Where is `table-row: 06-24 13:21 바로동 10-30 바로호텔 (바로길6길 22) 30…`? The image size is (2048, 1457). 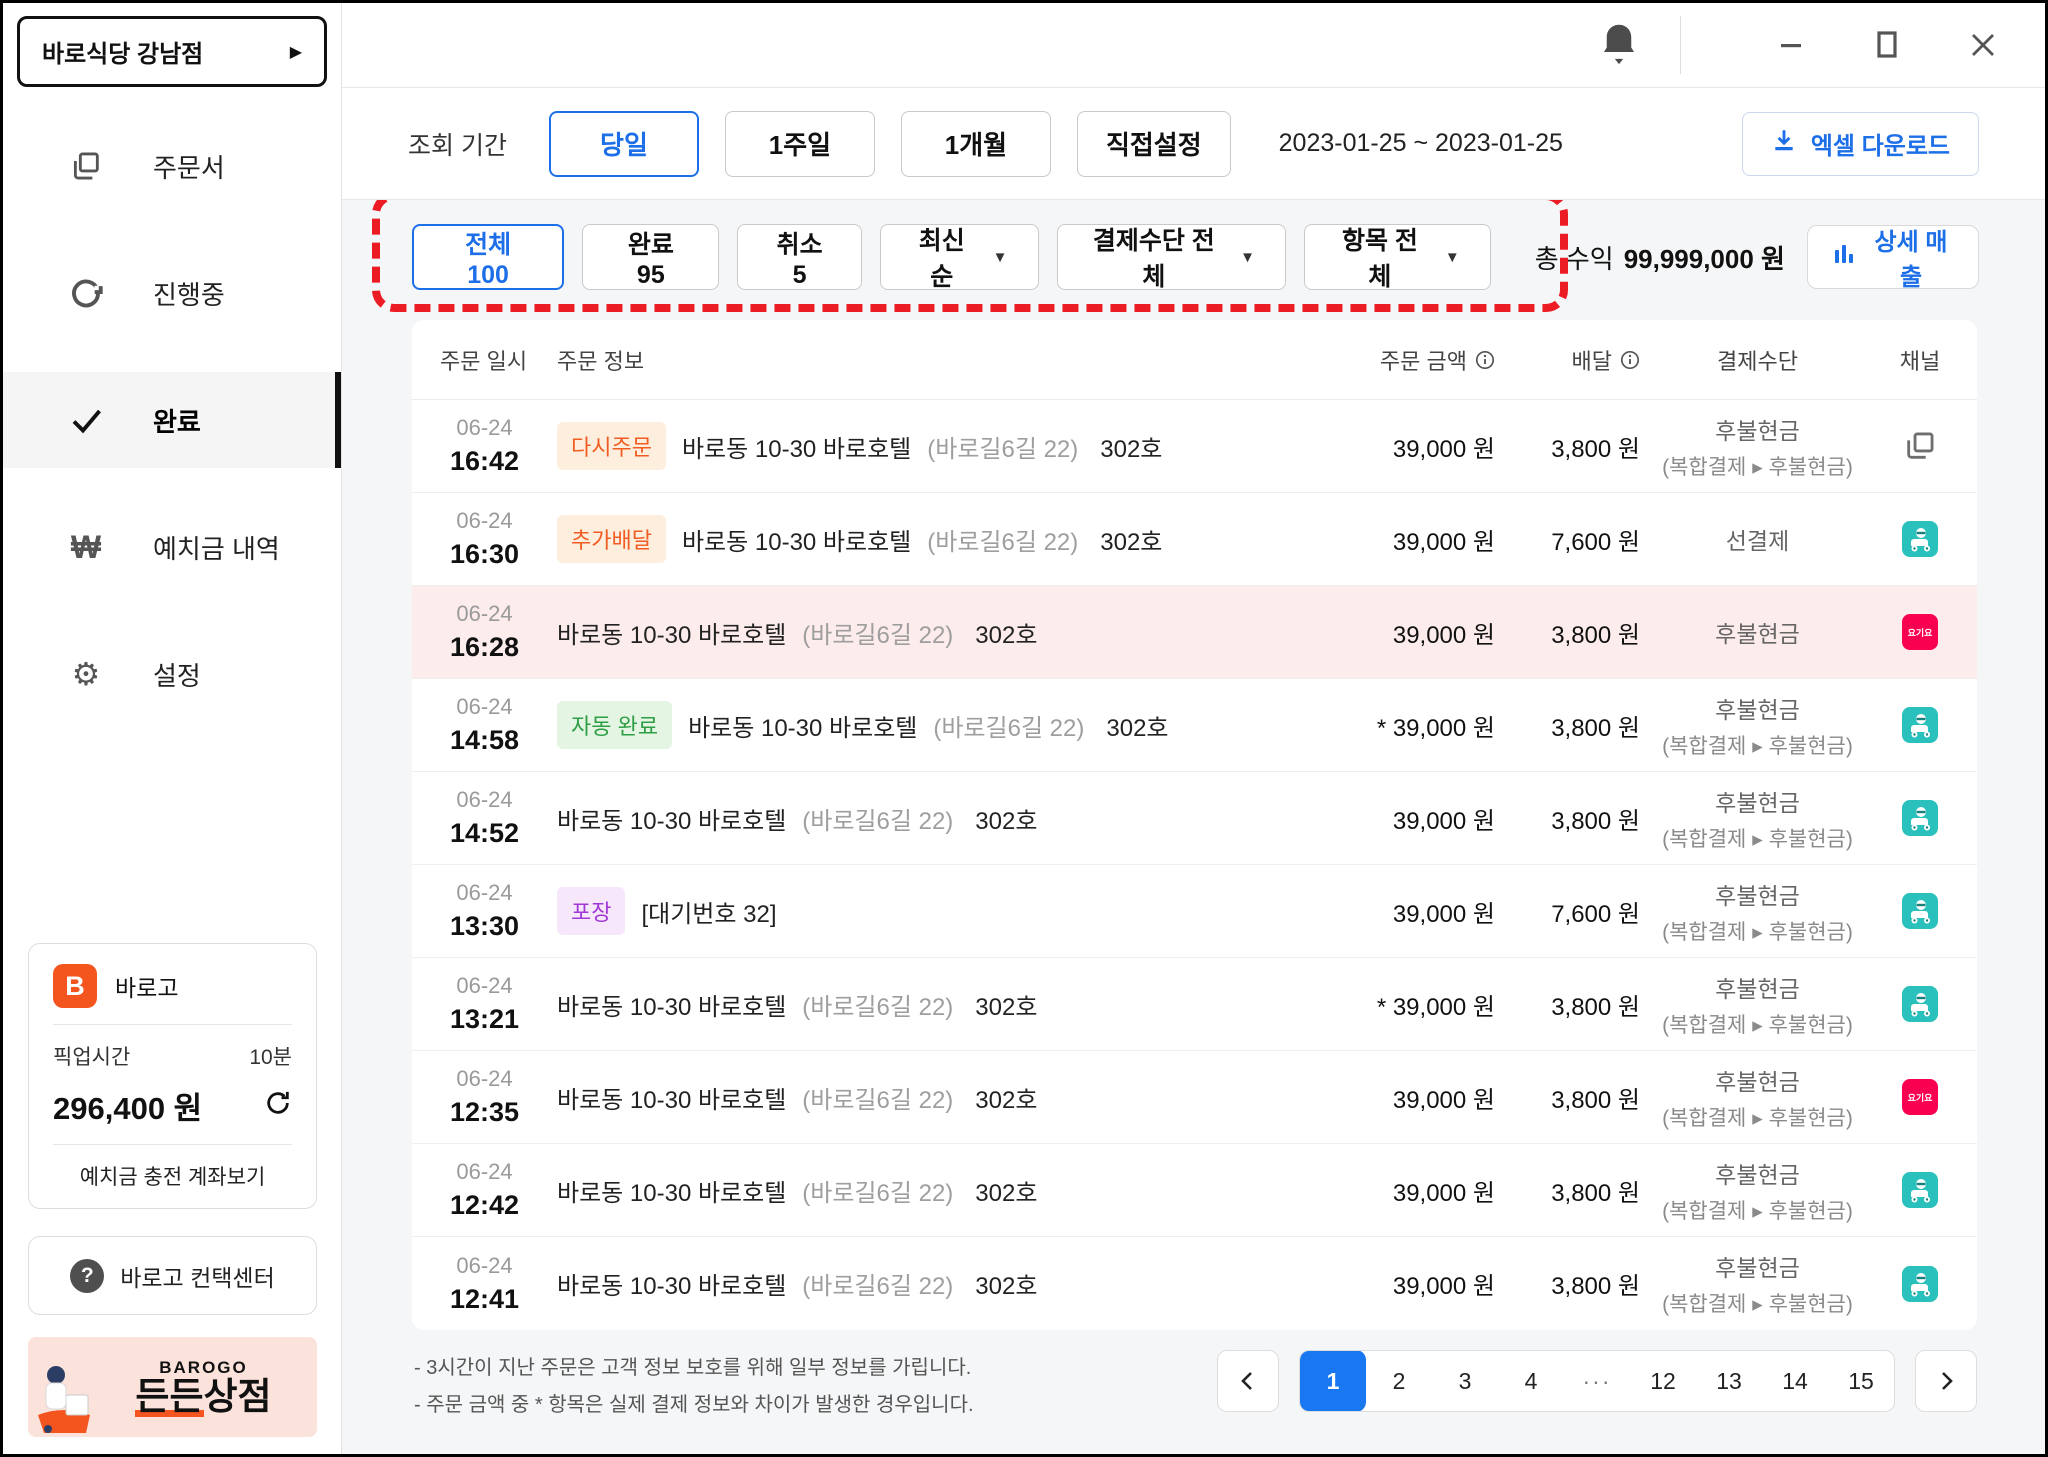
table-row: 06-24 13:21 바로동 10-30 바로호텔 (바로길6길 22) 30… is located at coordinates (1194, 1004).